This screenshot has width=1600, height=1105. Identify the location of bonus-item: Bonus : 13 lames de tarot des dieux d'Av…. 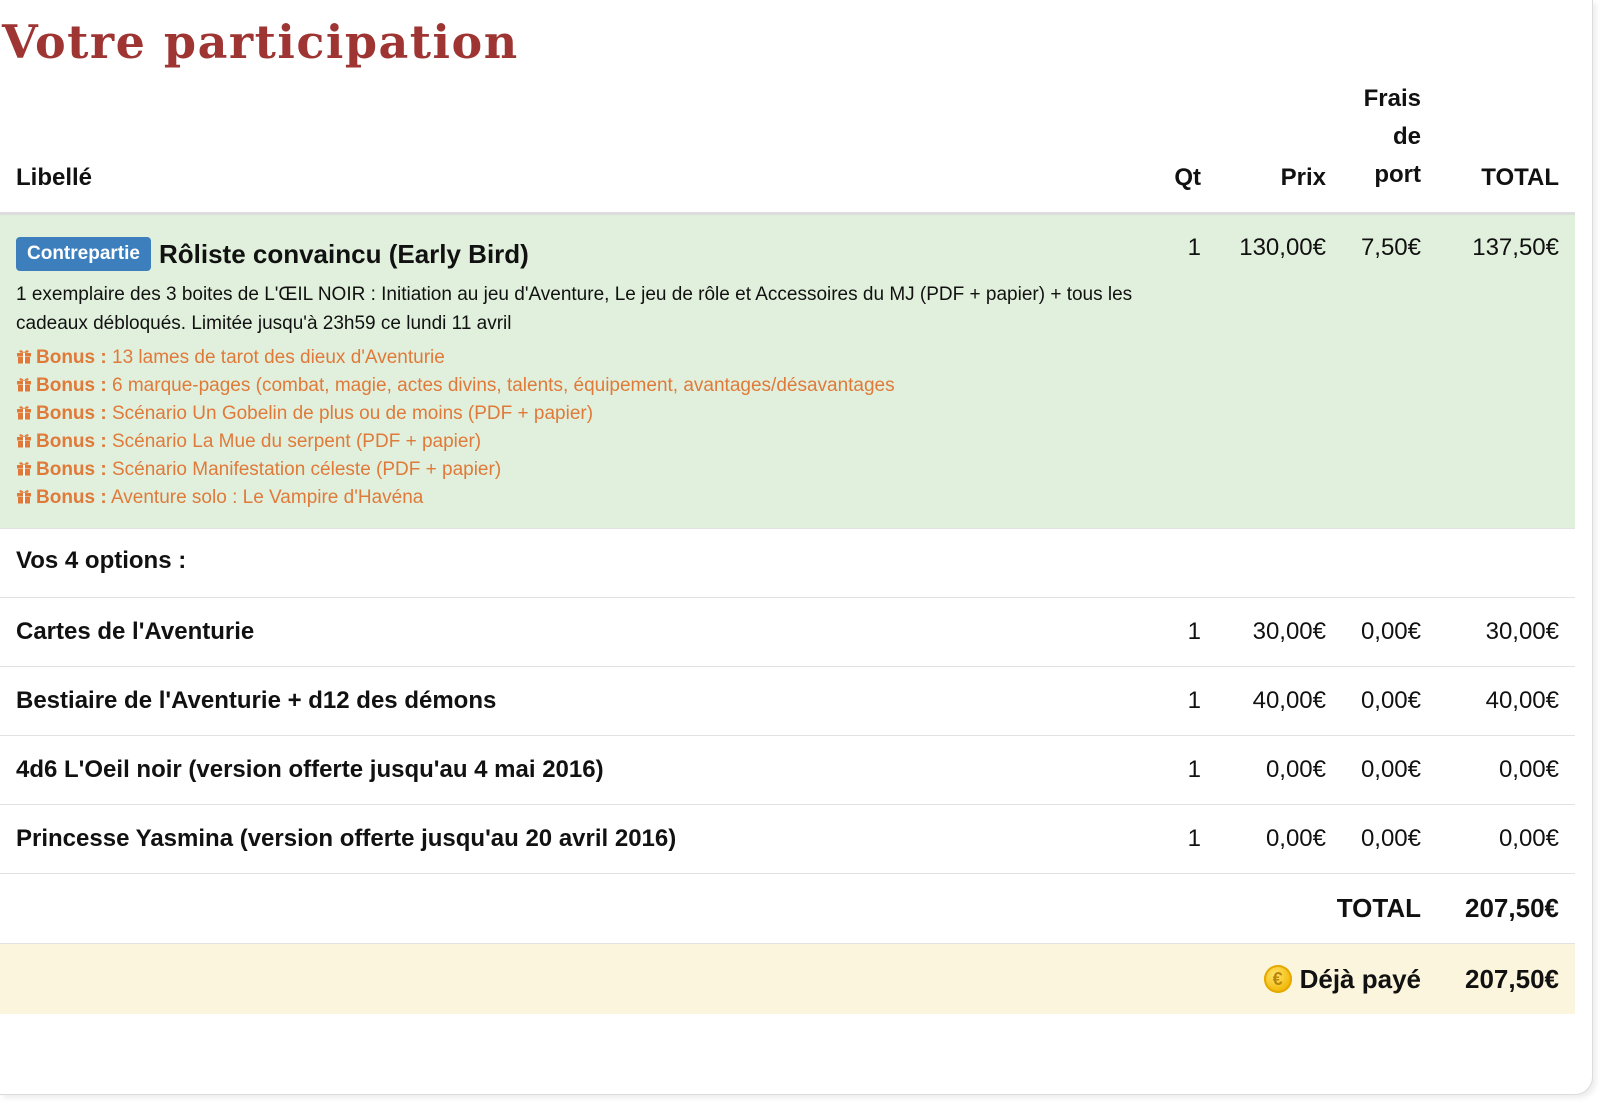
(455, 358).